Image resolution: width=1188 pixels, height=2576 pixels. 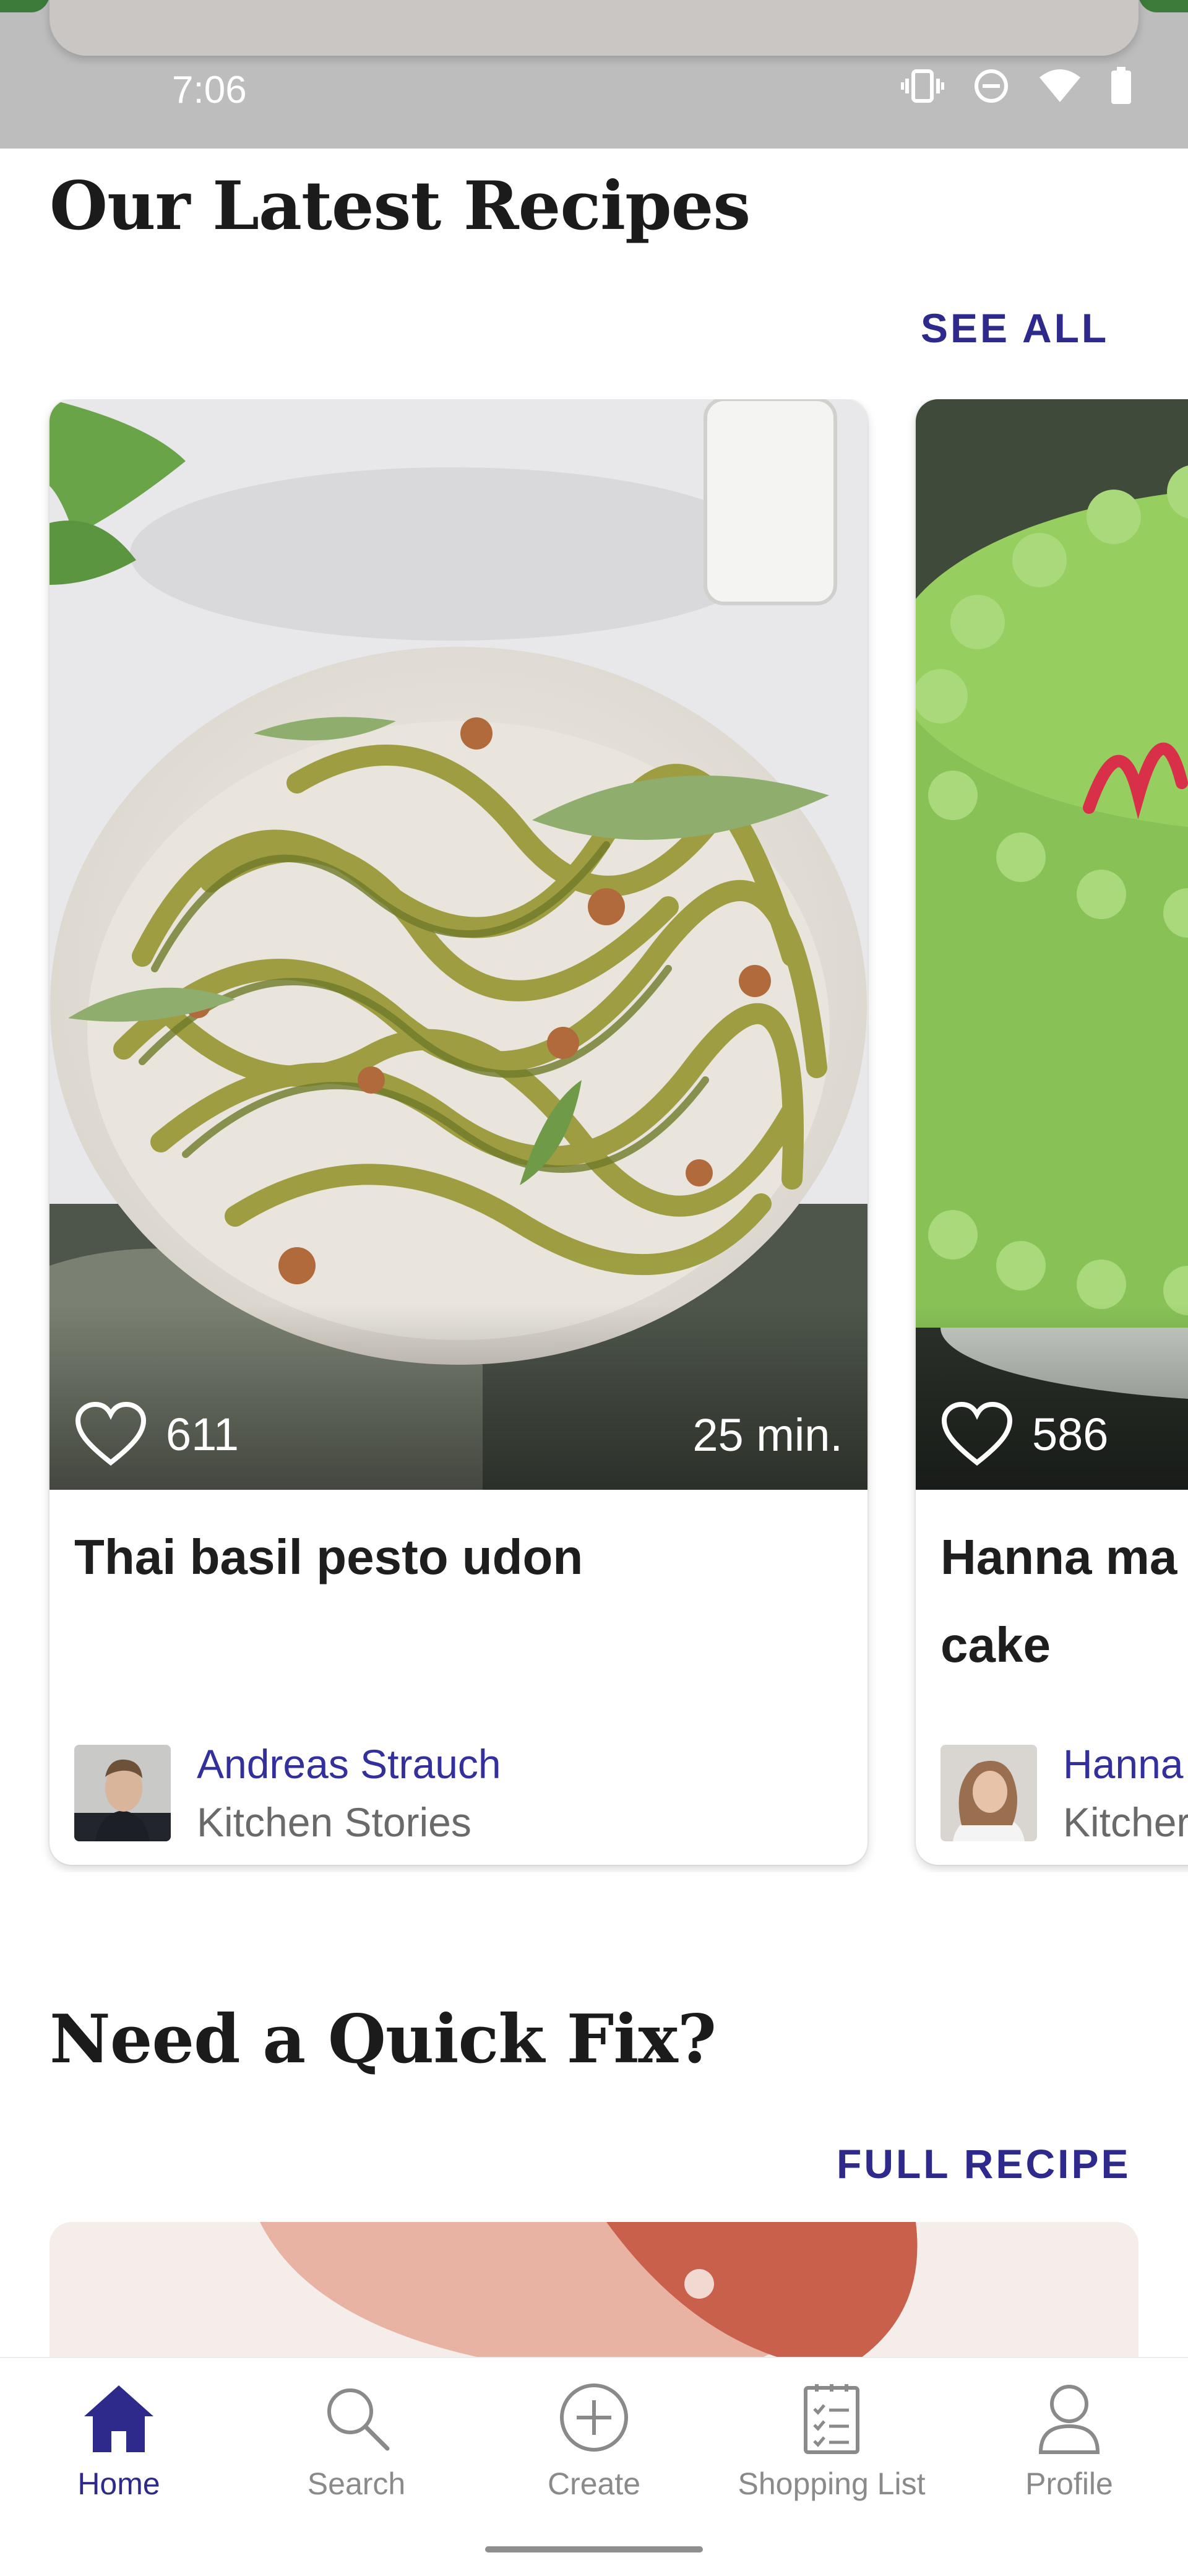 I want to click on status-time: 7:06, so click(x=210, y=90).